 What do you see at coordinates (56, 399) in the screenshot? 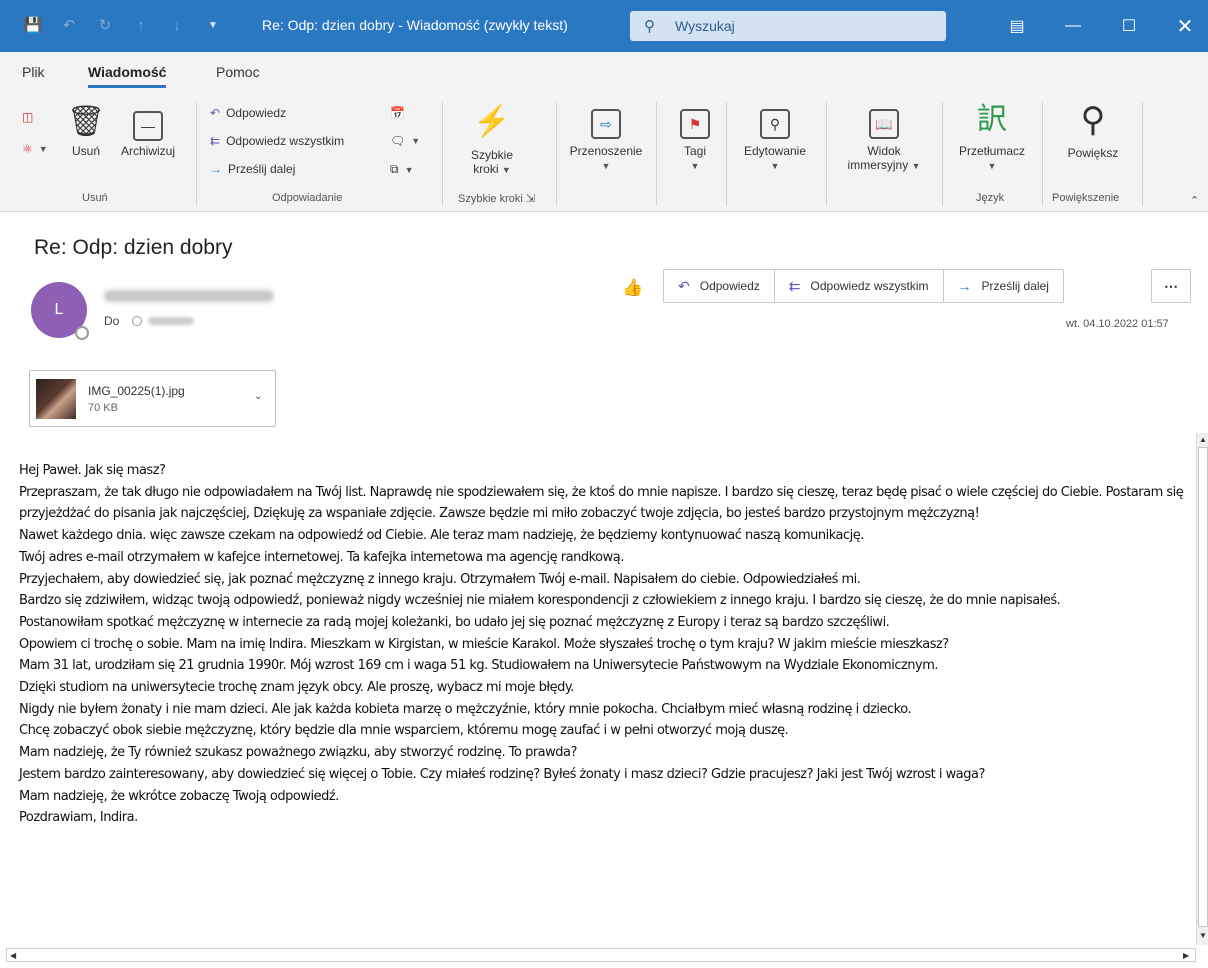
I see `attachment-thumbnail` at bounding box center [56, 399].